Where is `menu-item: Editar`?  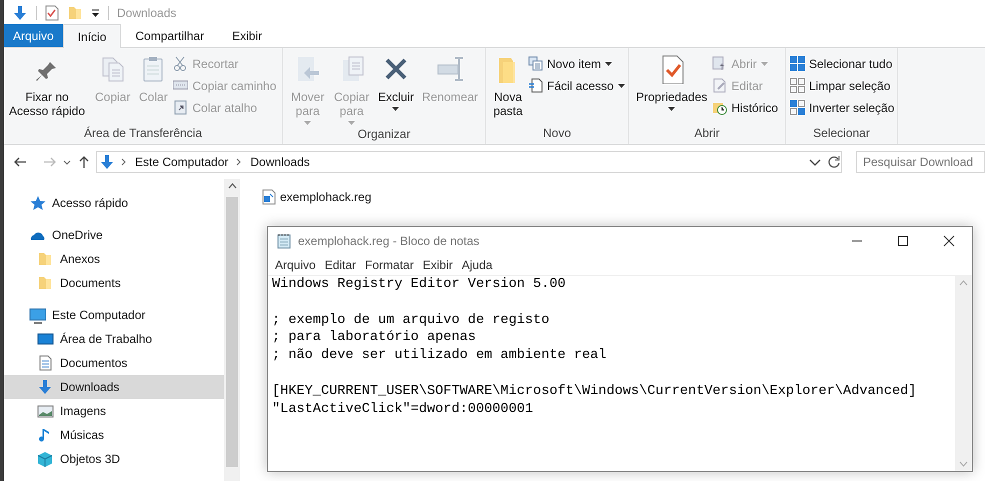 menu-item: Editar is located at coordinates (340, 265).